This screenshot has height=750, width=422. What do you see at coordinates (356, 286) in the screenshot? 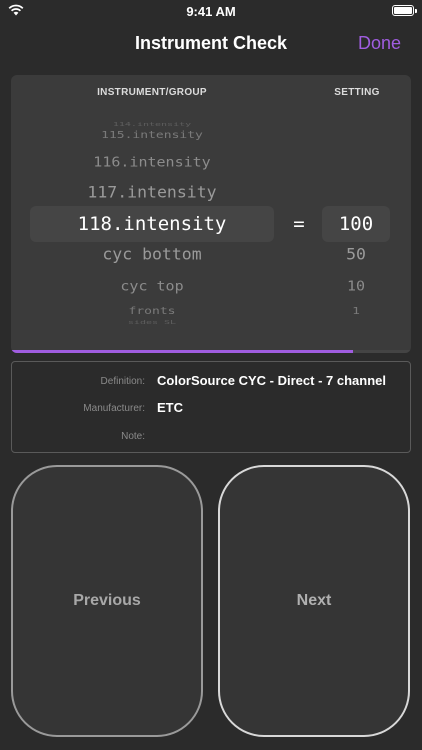
I see `setting-value: 10` at bounding box center [356, 286].